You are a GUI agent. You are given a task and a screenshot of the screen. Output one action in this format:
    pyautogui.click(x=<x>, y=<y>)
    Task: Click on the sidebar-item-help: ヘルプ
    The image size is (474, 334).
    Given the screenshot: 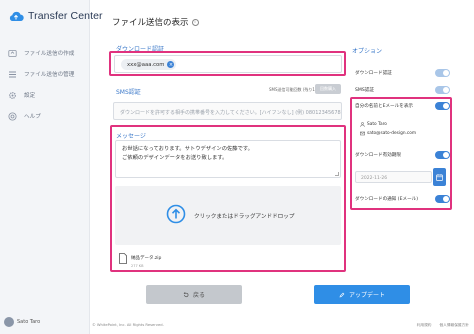 What is the action you would take?
    pyautogui.click(x=48, y=116)
    